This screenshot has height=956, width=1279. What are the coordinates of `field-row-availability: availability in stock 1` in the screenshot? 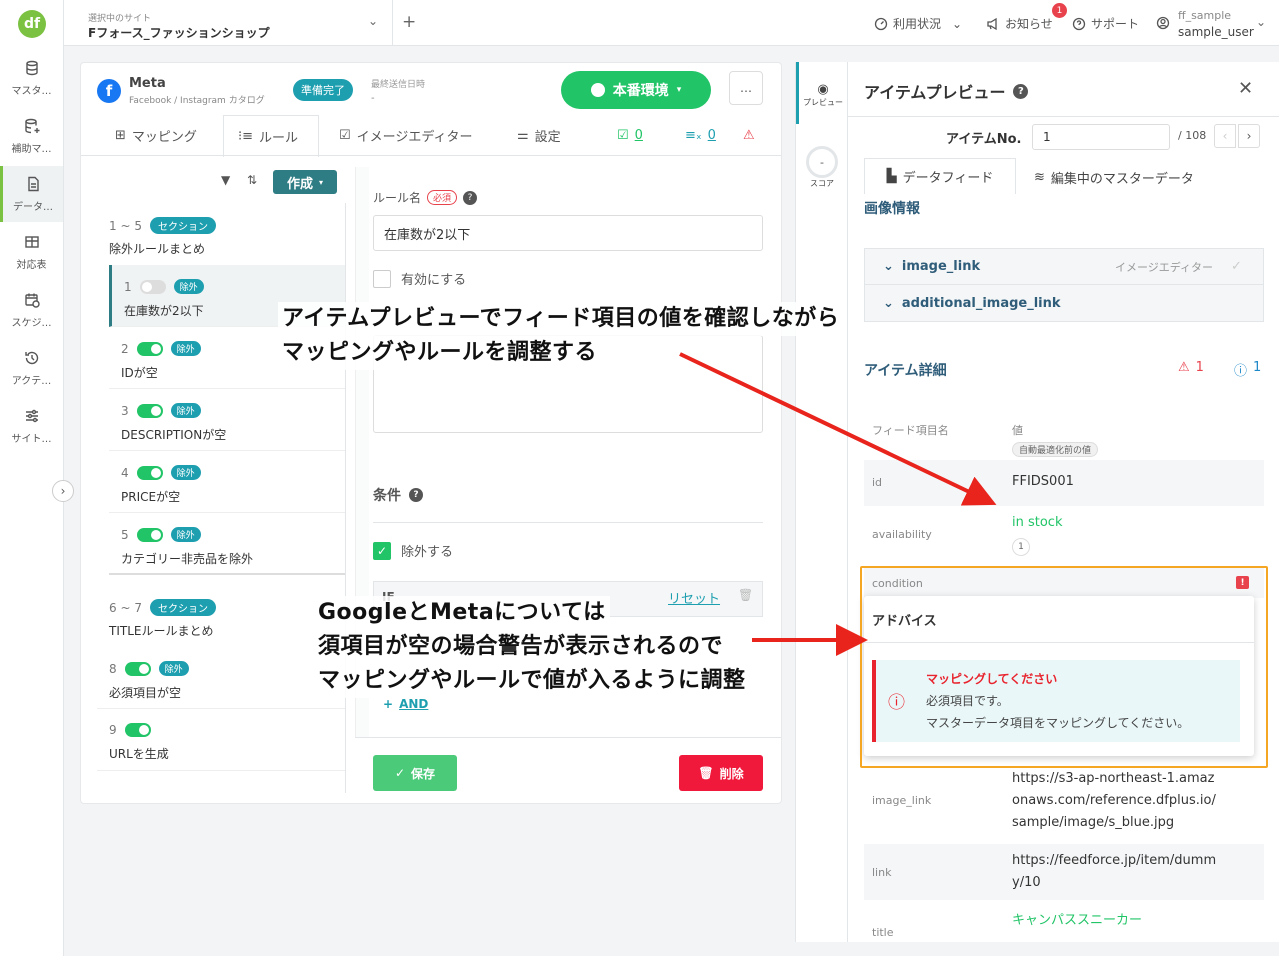 It's located at (1064, 535).